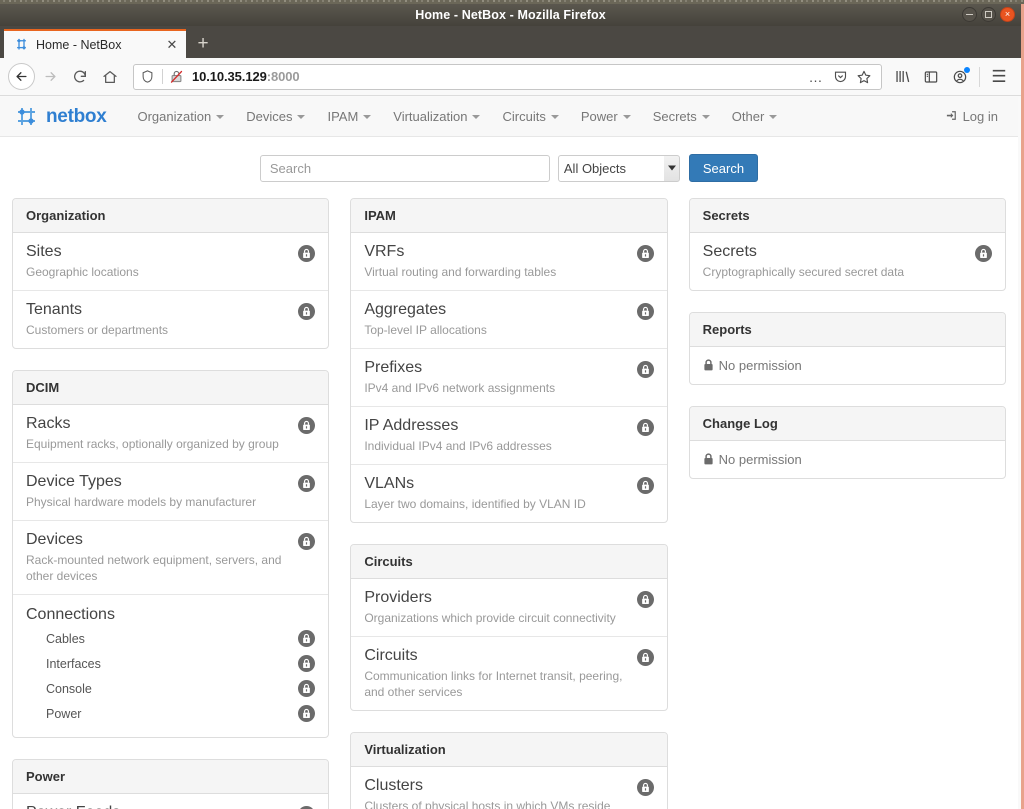 This screenshot has height=809, width=1024. I want to click on list-item-aggregates: Aggregates Top-level IP allocations, so click(509, 320).